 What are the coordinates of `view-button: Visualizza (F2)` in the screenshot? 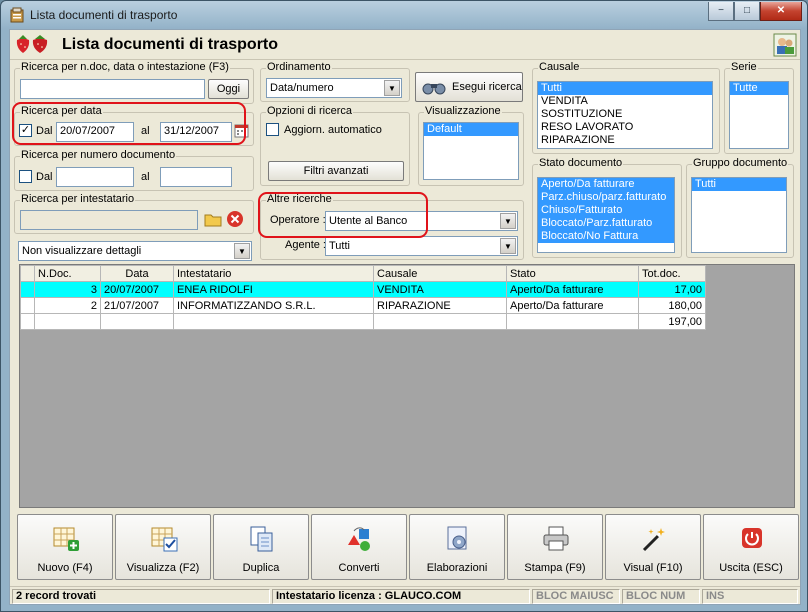 It's located at (163, 547).